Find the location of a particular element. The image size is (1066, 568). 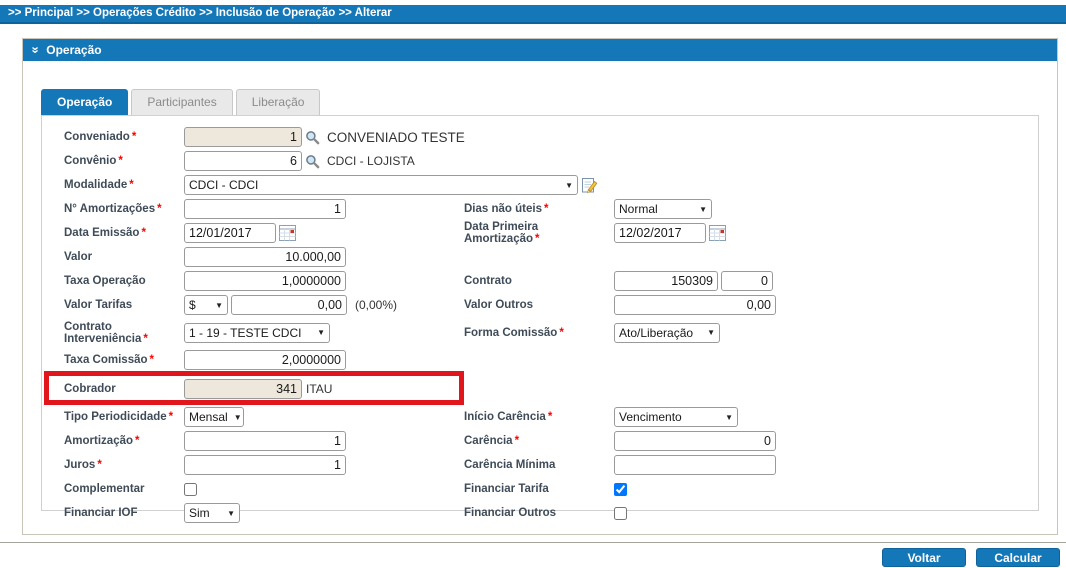

collapse-chevron-icon: » is located at coordinates (36, 49).